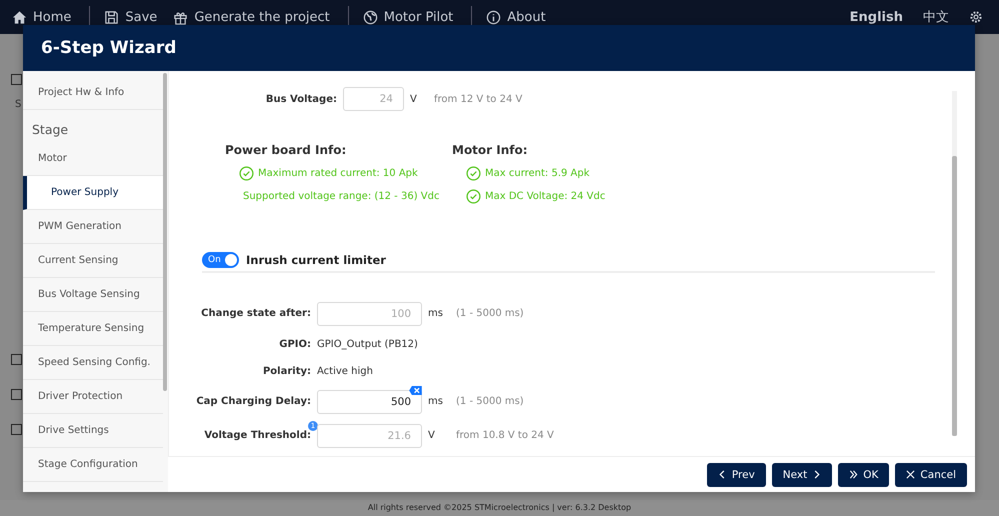  Describe the element at coordinates (520, 17) in the screenshot. I see `nav-link: About` at that location.